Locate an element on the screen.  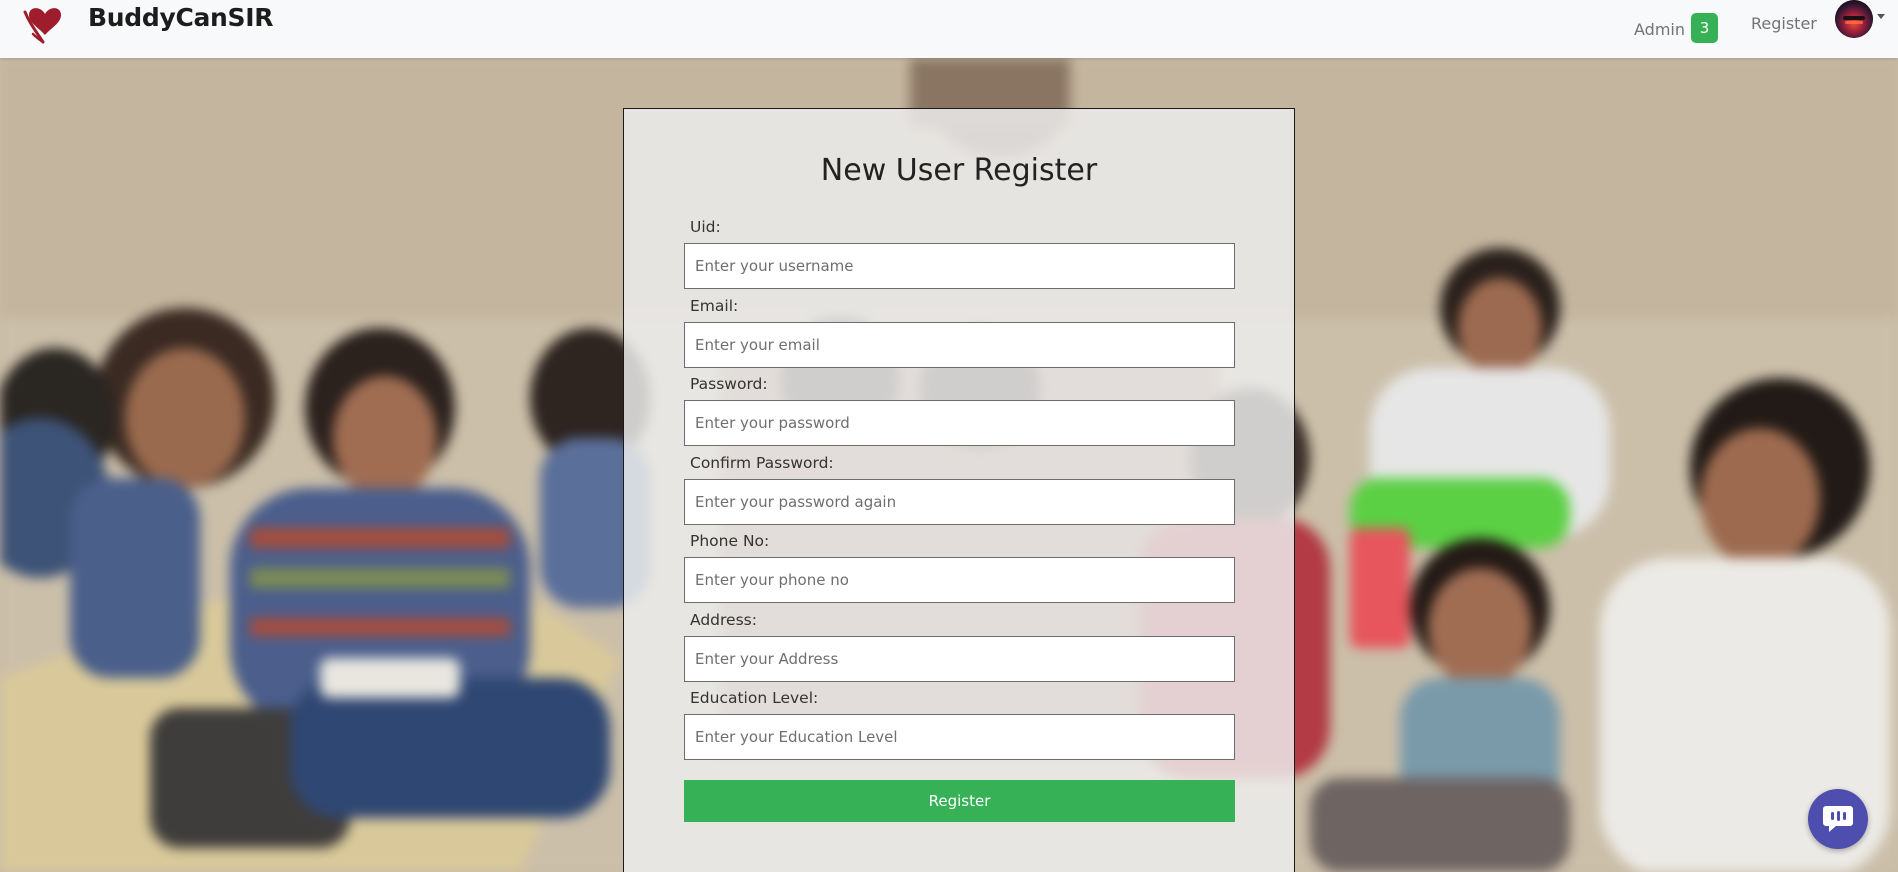
brand-name: BuddyCanSIR is located at coordinates (181, 17).